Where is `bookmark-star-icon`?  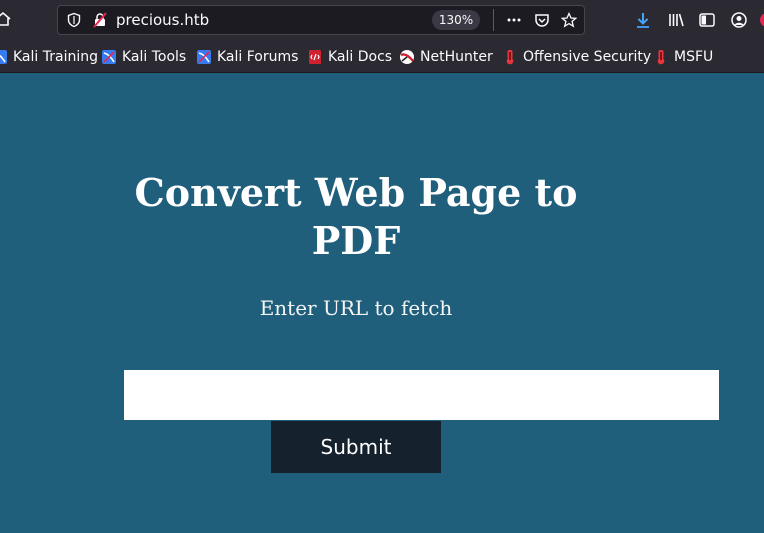
bookmark-star-icon is located at coordinates (569, 20).